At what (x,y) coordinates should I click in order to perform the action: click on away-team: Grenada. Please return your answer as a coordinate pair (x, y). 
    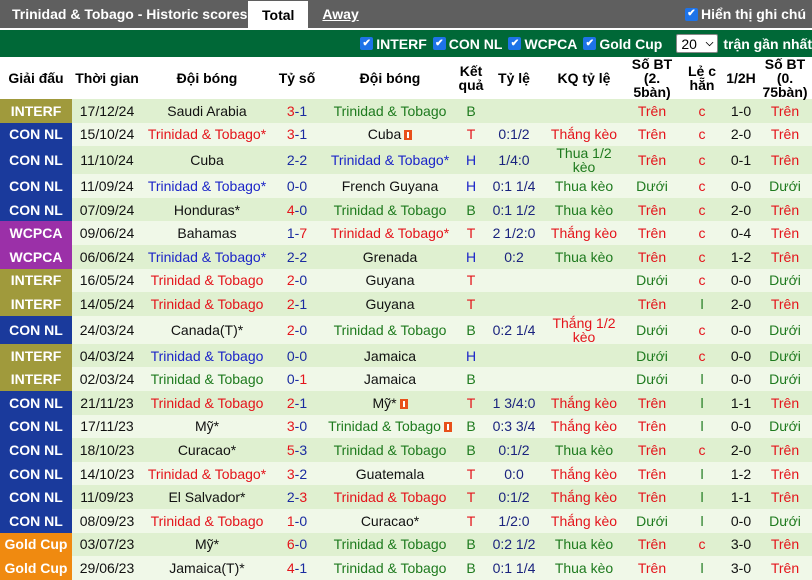
    Looking at the image, I should click on (390, 256).